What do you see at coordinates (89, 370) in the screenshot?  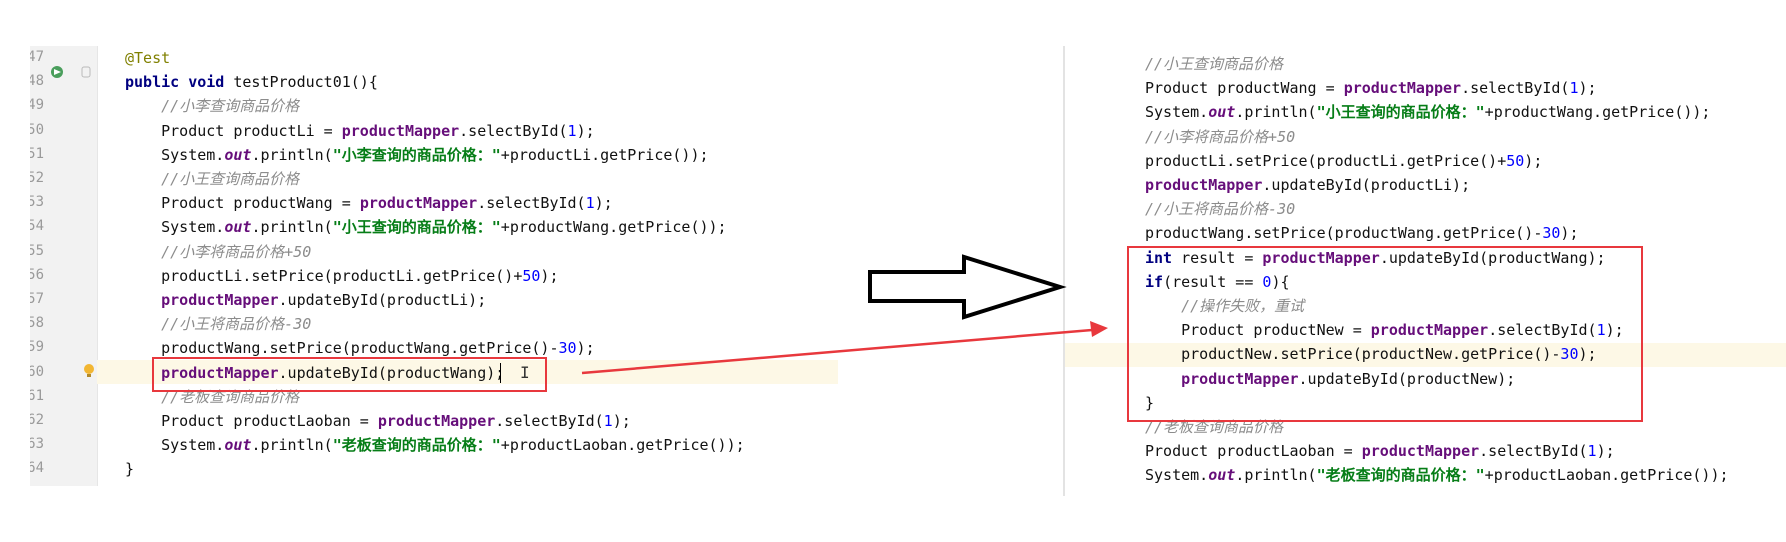 I see `lightbulb-icon` at bounding box center [89, 370].